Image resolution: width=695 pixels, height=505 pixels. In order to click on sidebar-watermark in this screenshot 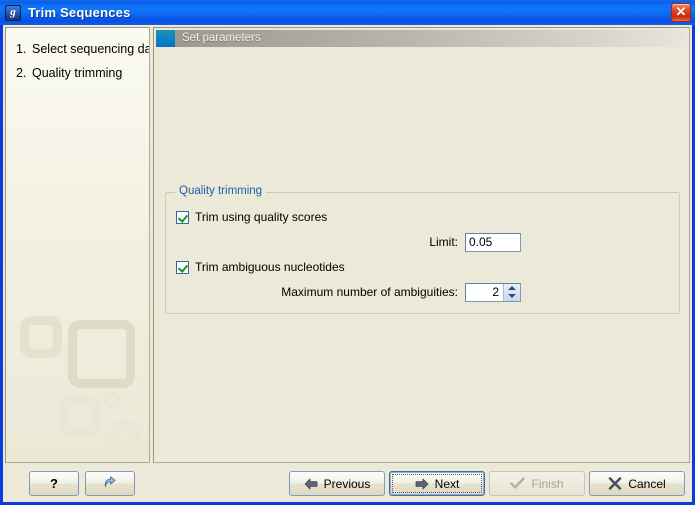, I will do `click(77, 358)`.